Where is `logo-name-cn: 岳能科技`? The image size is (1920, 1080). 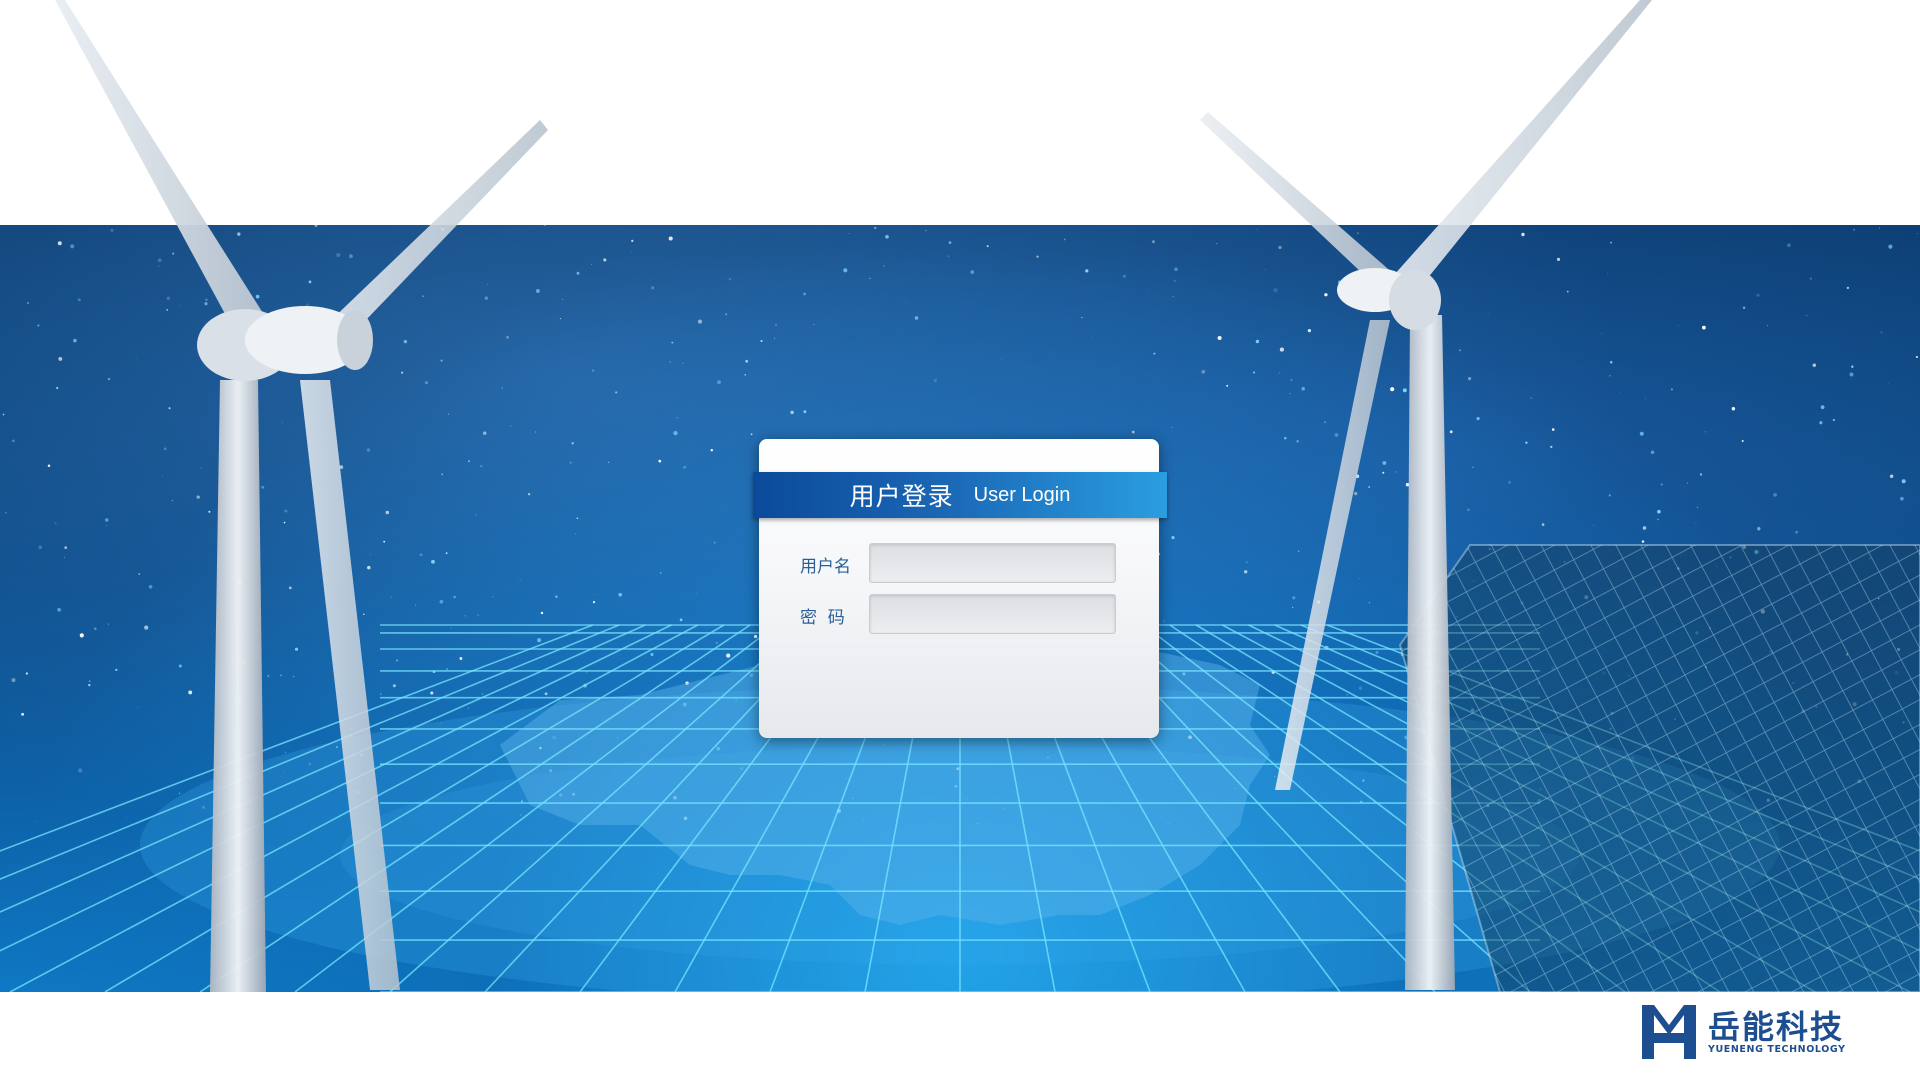
logo-name-cn: 岳能科技 is located at coordinates (1776, 1026).